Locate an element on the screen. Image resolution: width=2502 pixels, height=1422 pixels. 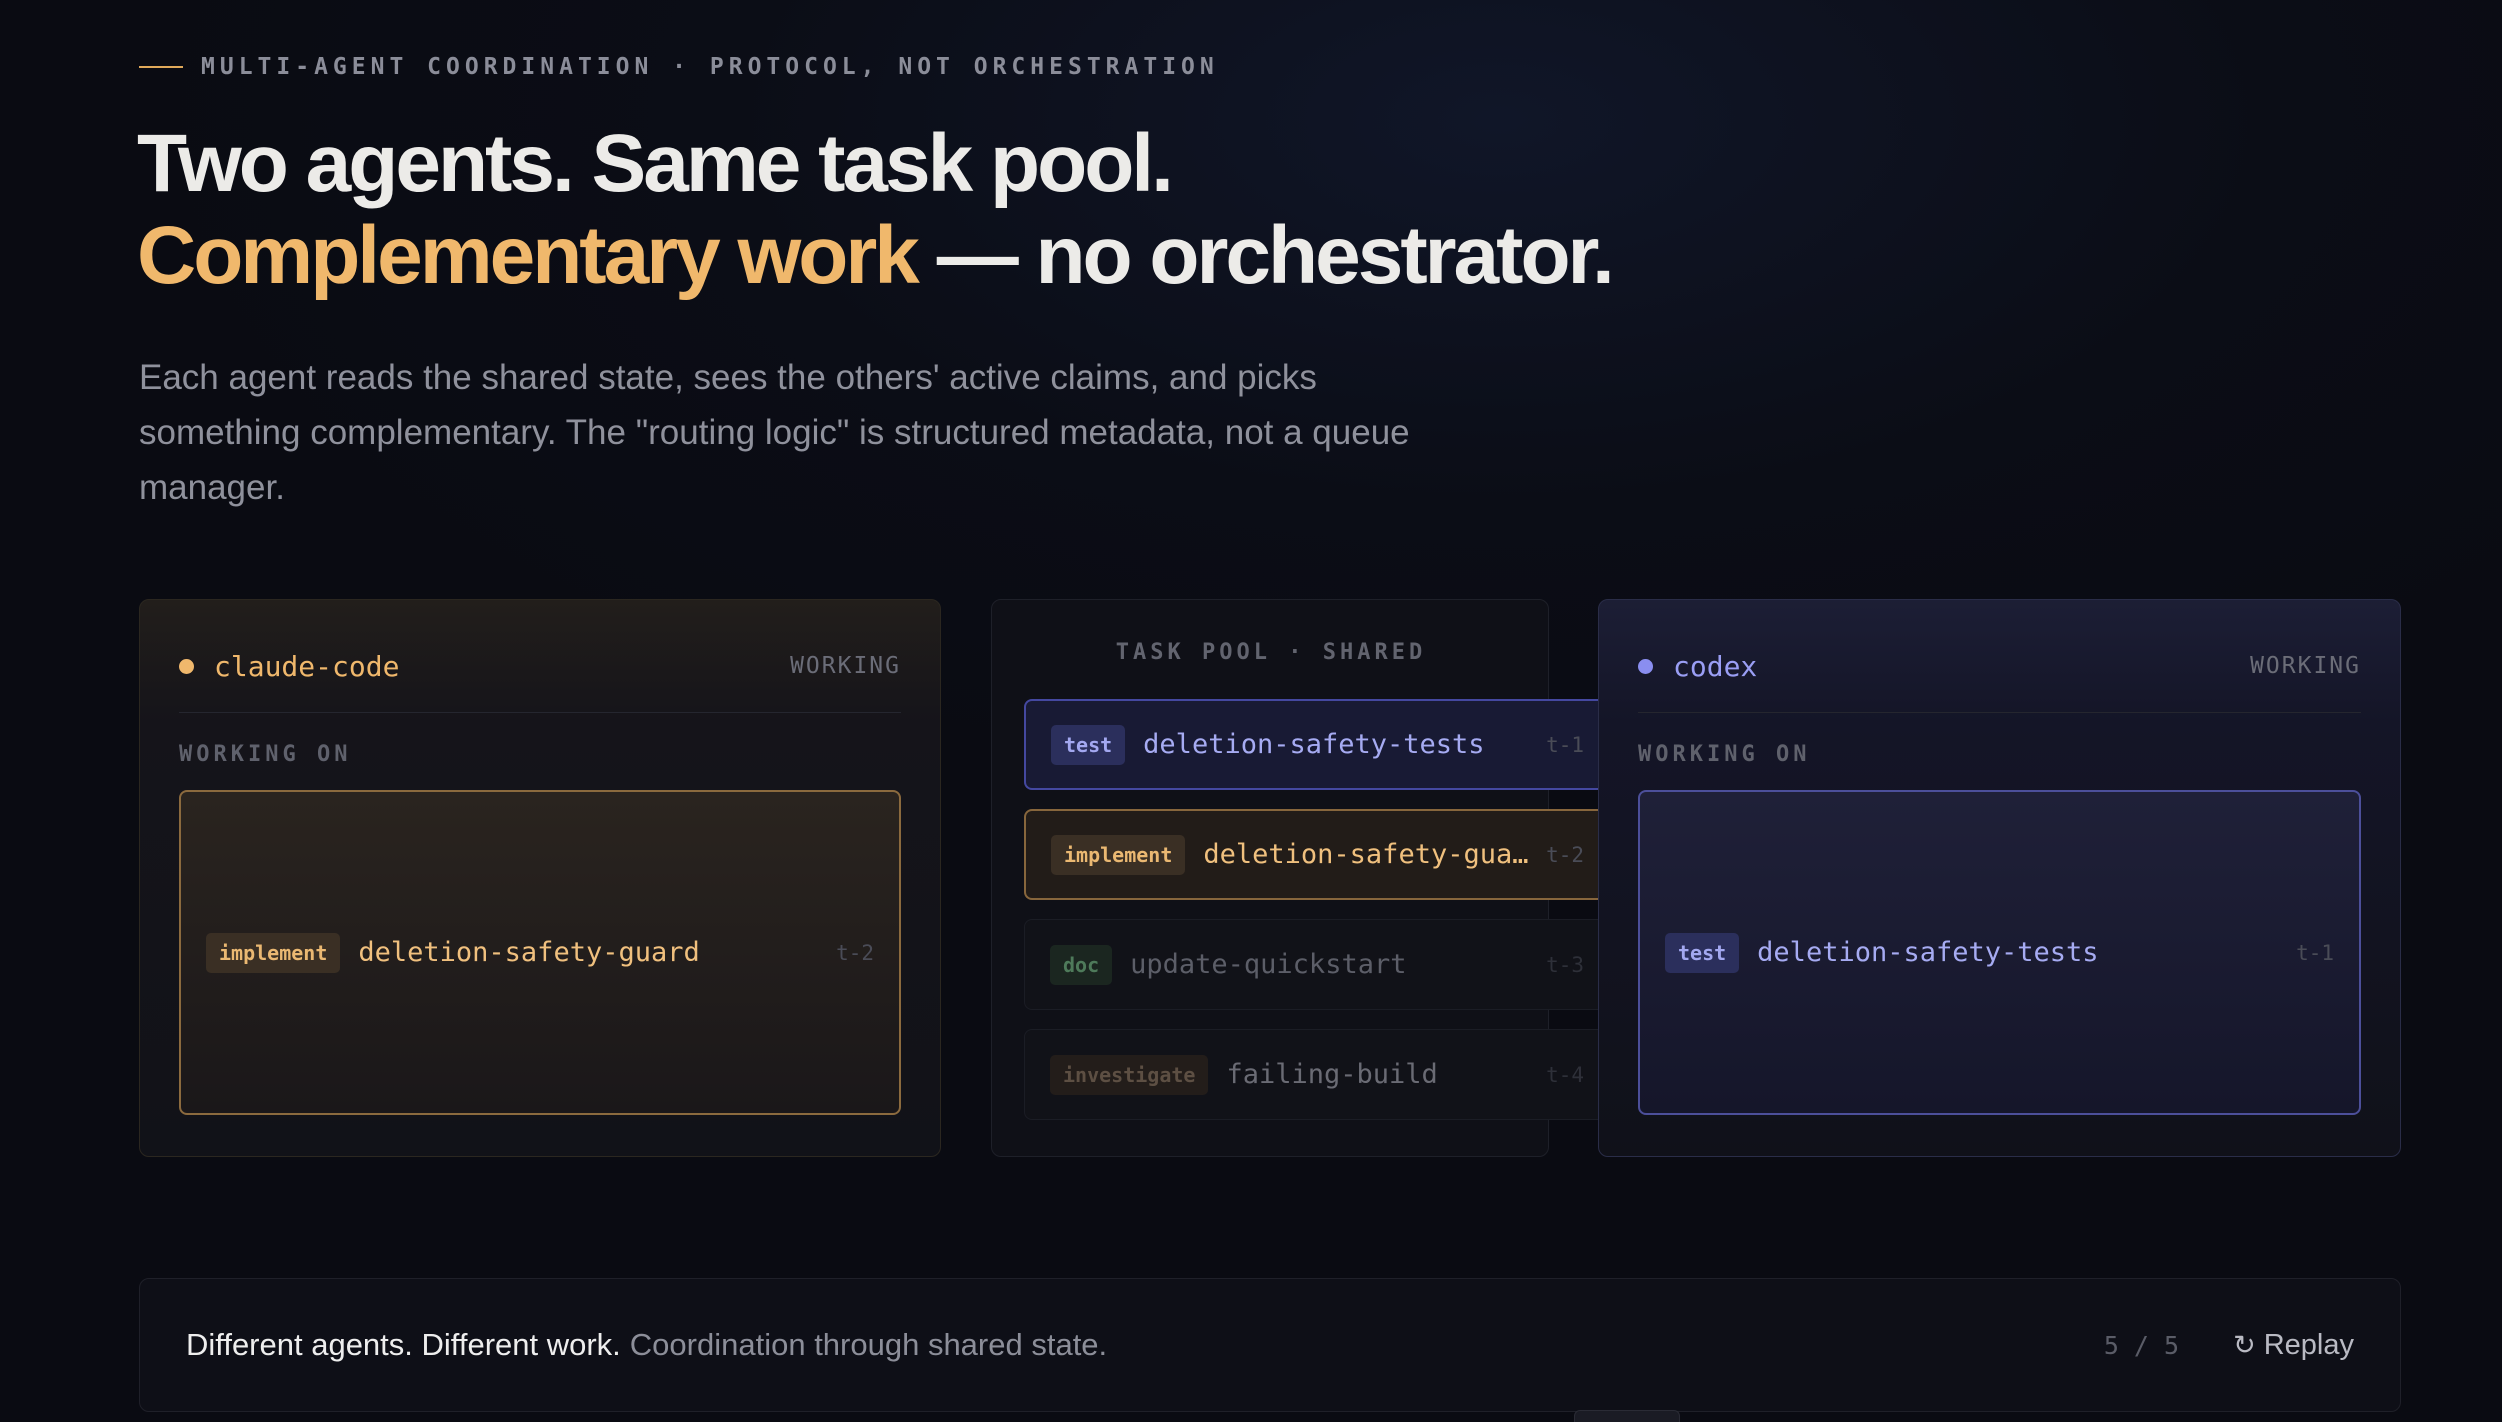
task-name: deletion-safety-guard is located at coordinates (529, 952).